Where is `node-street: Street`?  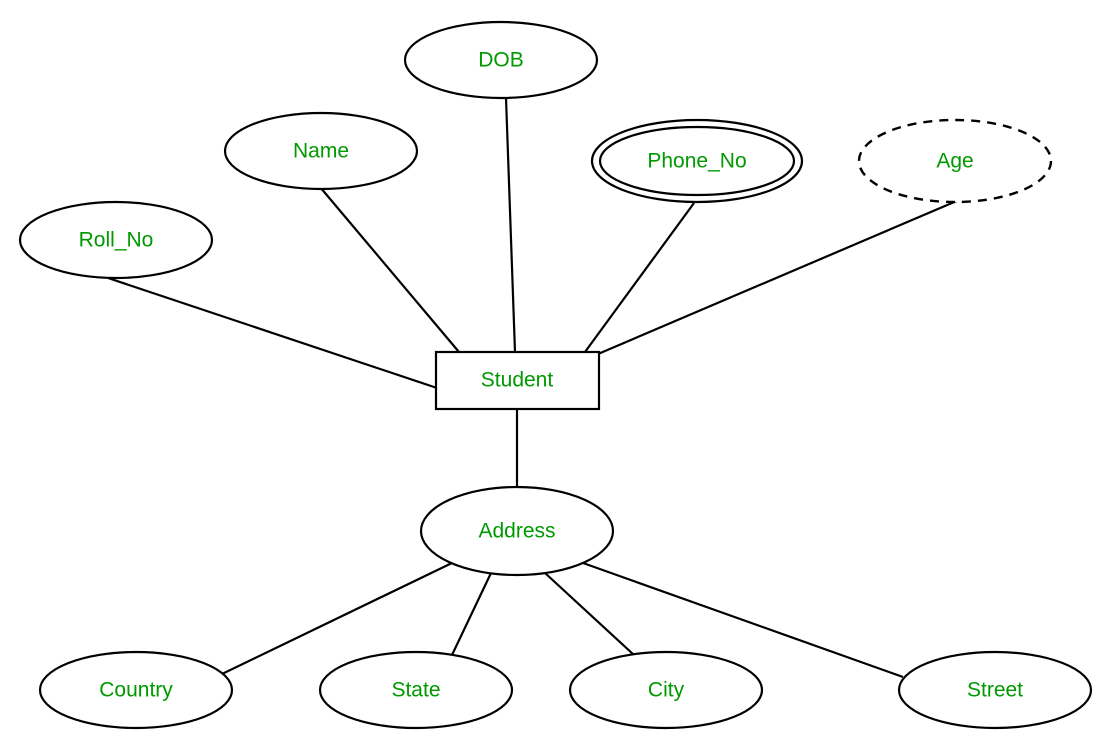 node-street: Street is located at coordinates (995, 690).